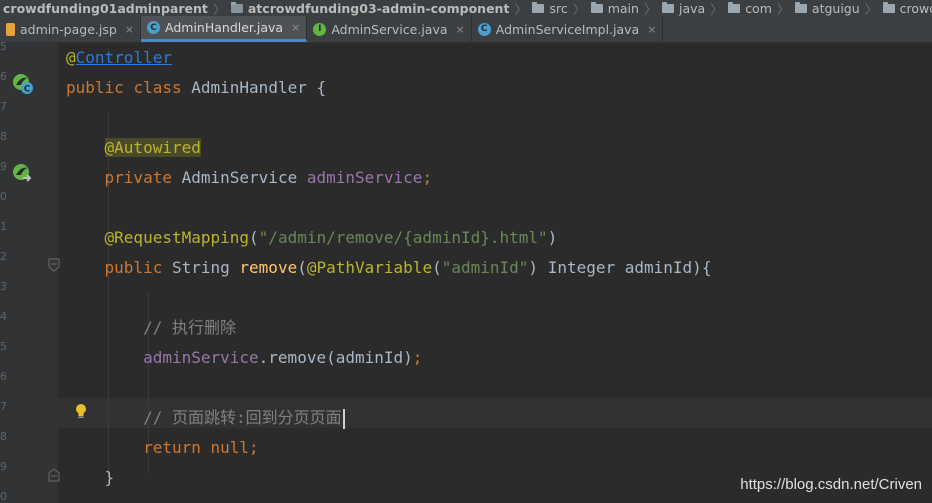  What do you see at coordinates (154, 27) in the screenshot?
I see `class-icon: C` at bounding box center [154, 27].